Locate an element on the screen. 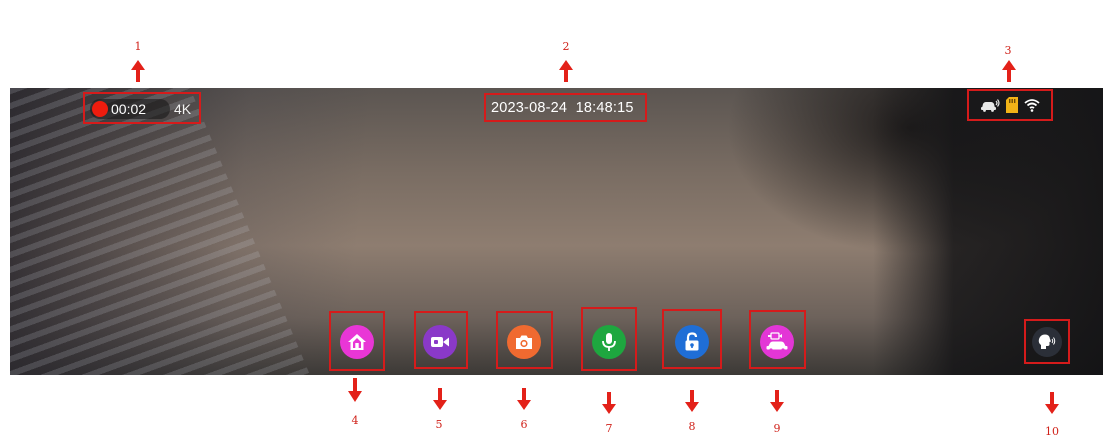  sd-card-icon is located at coordinates (1012, 107).